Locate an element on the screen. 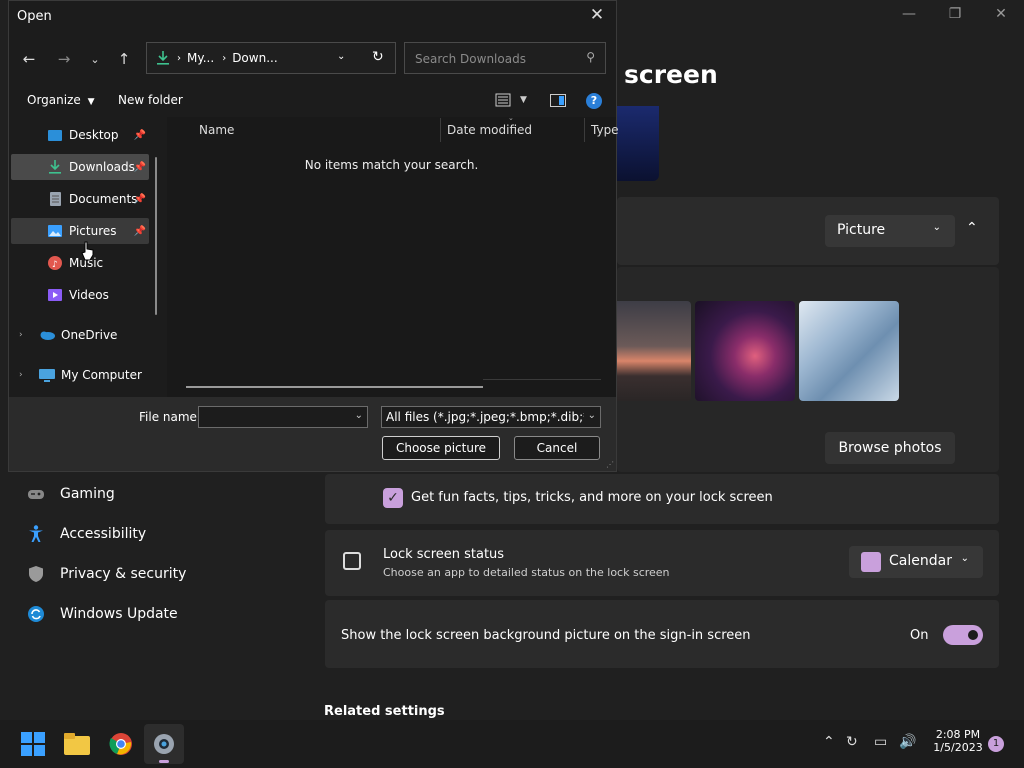 Image resolution: width=1024 pixels, height=768 pixels. music-icon: ♪ is located at coordinates (55, 263).